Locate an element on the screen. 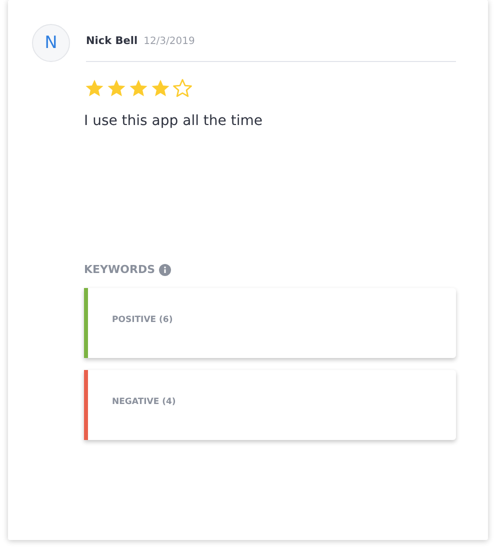 This screenshot has height=555, width=496. info-icon is located at coordinates (165, 270).